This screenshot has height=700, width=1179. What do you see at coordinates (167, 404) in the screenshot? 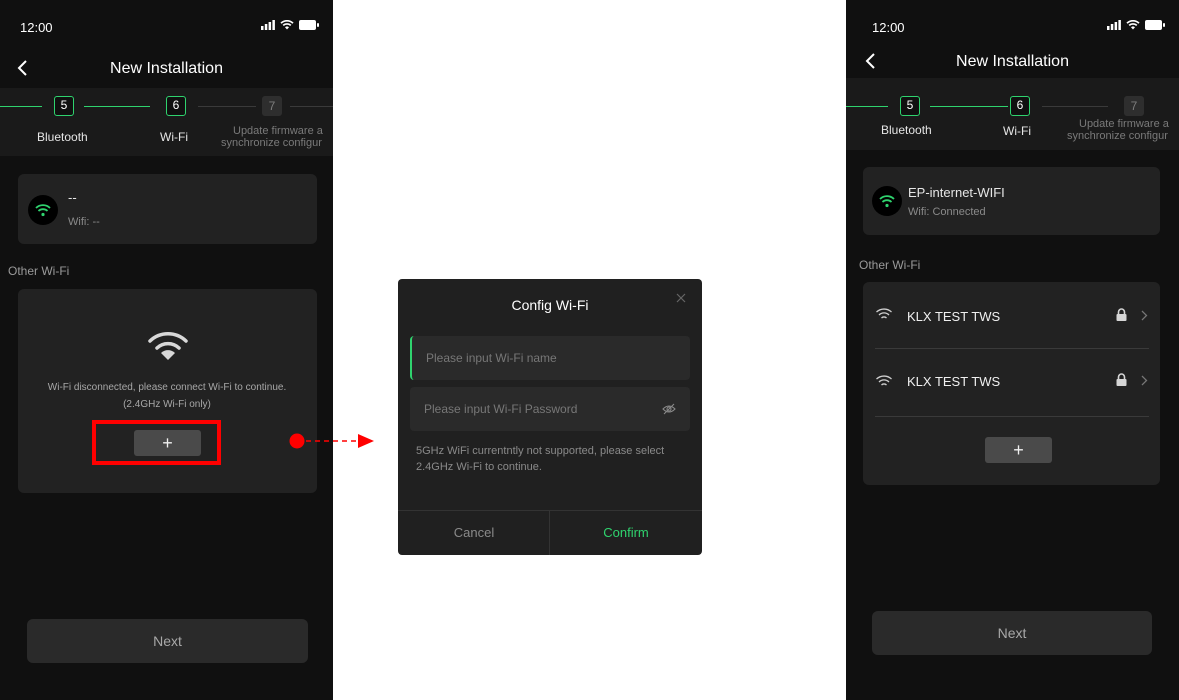
I see `wifi-frequency-note: (2.4GHz Wi-Fi only)` at bounding box center [167, 404].